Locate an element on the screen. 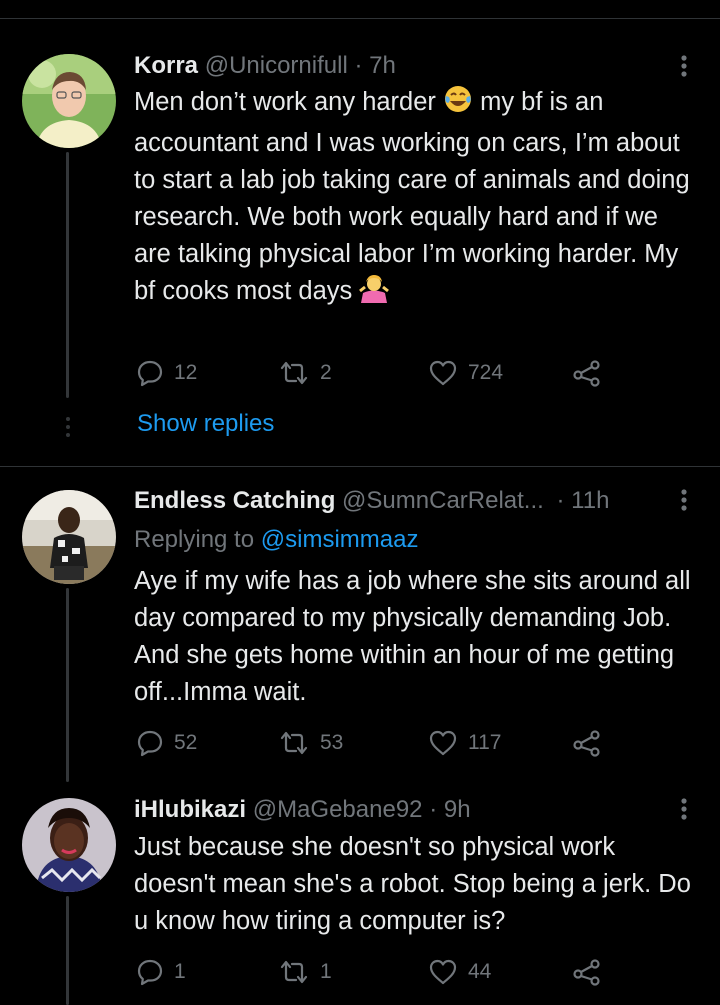 Image resolution: width=720 pixels, height=1005 pixels. replying-to: Replying to @simsimmaaz is located at coordinates (276, 540).